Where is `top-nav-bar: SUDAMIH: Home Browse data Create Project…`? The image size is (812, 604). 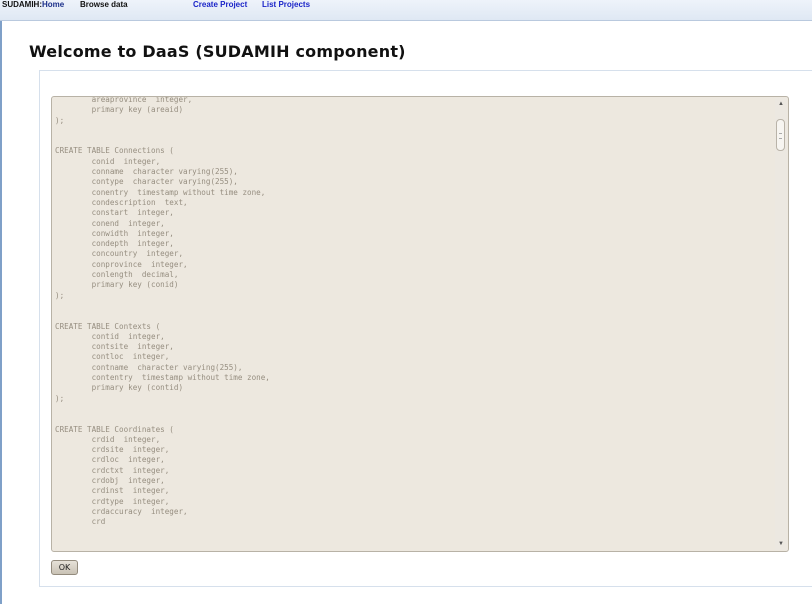 top-nav-bar: SUDAMIH: Home Browse data Create Project… is located at coordinates (406, 10).